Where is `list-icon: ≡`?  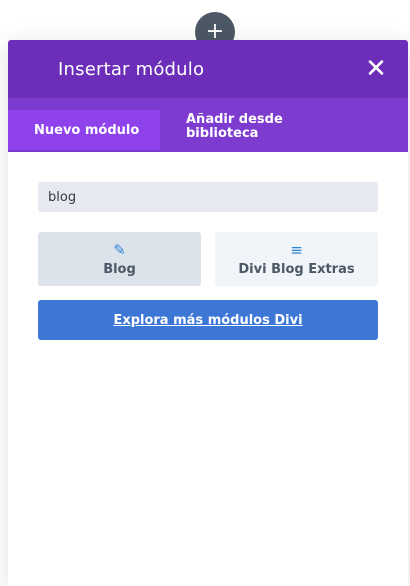
list-icon: ≡ is located at coordinates (296, 249).